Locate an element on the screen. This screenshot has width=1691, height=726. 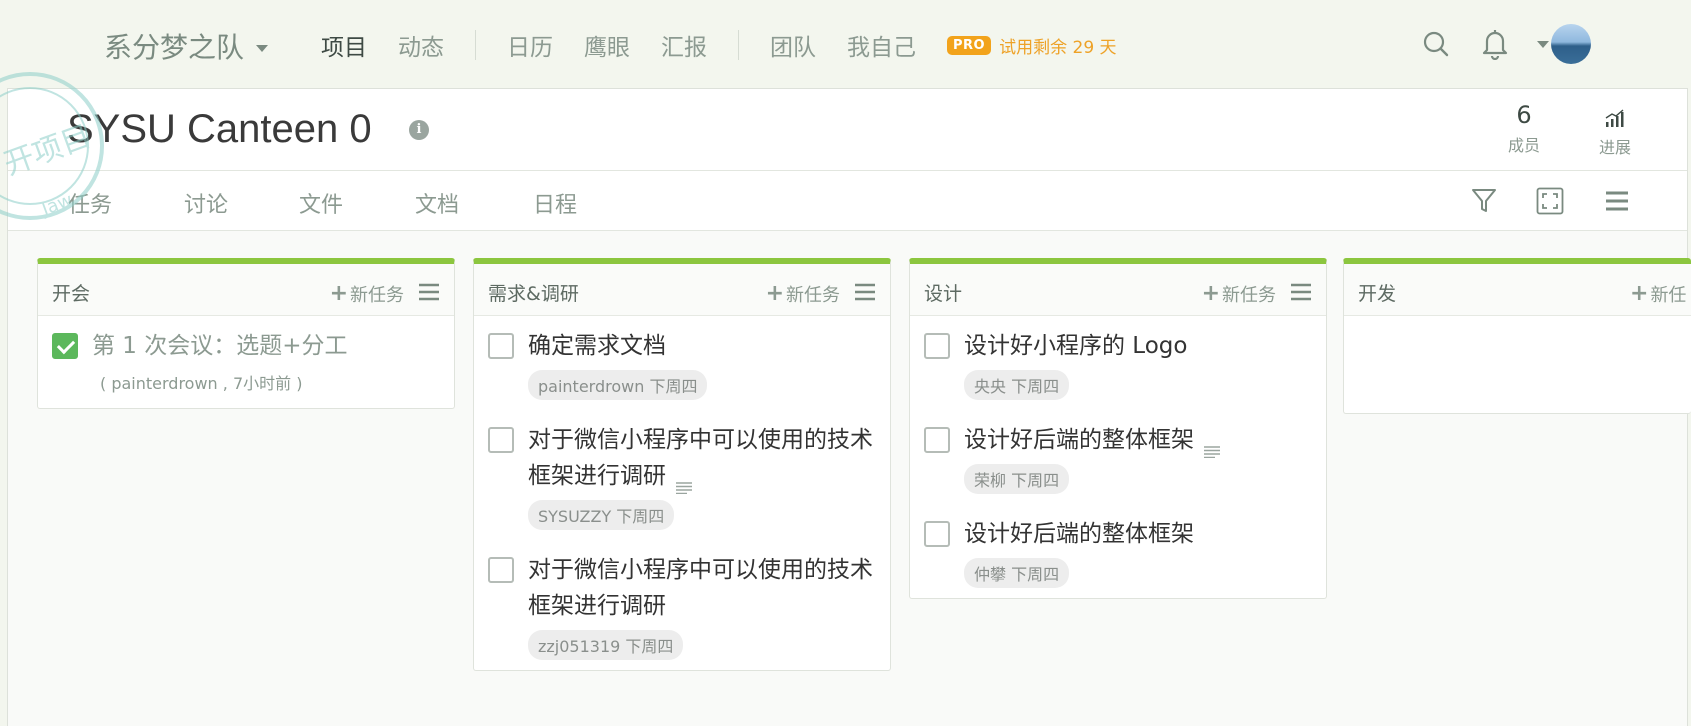
column-title: 开会 is located at coordinates (71, 294).